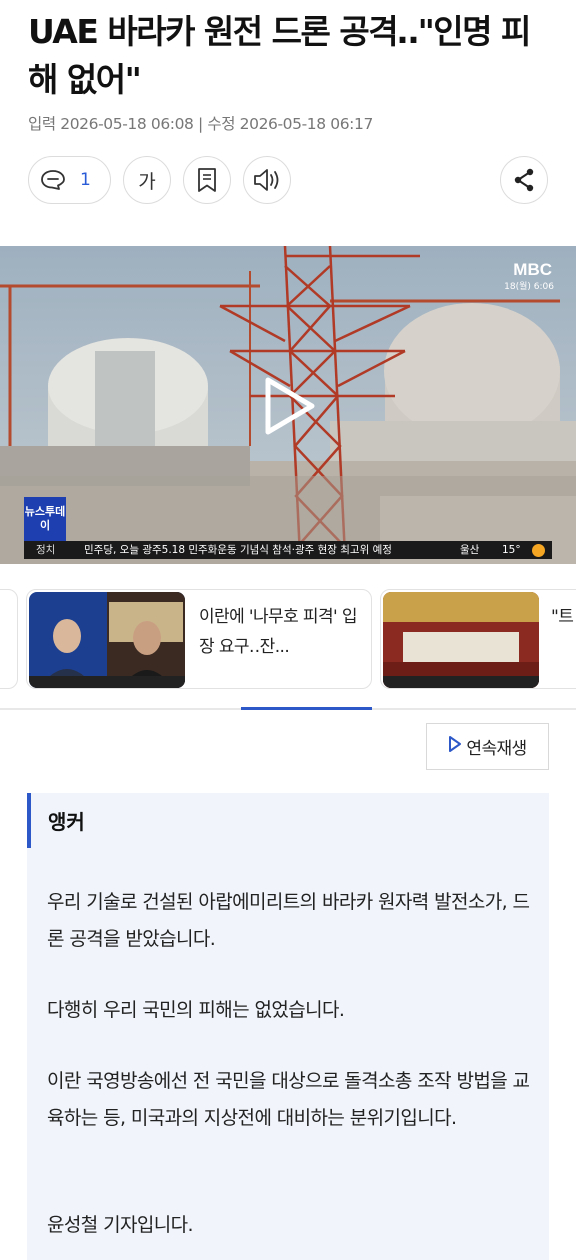 The width and height of the screenshot is (576, 1260). I want to click on sun-icon, so click(538, 550).